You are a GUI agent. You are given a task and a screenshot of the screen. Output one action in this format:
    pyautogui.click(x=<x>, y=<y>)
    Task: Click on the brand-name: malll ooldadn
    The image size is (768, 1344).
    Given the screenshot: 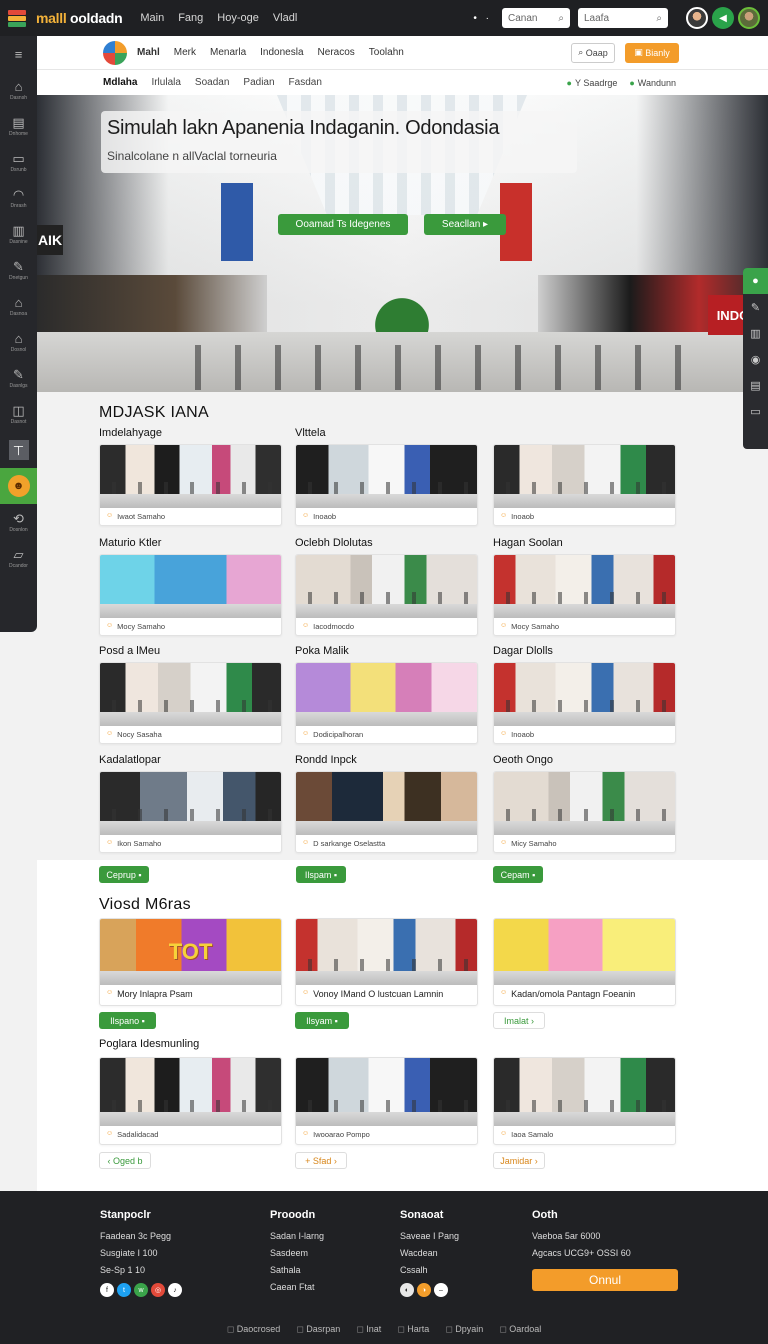 What is the action you would take?
    pyautogui.click(x=79, y=18)
    